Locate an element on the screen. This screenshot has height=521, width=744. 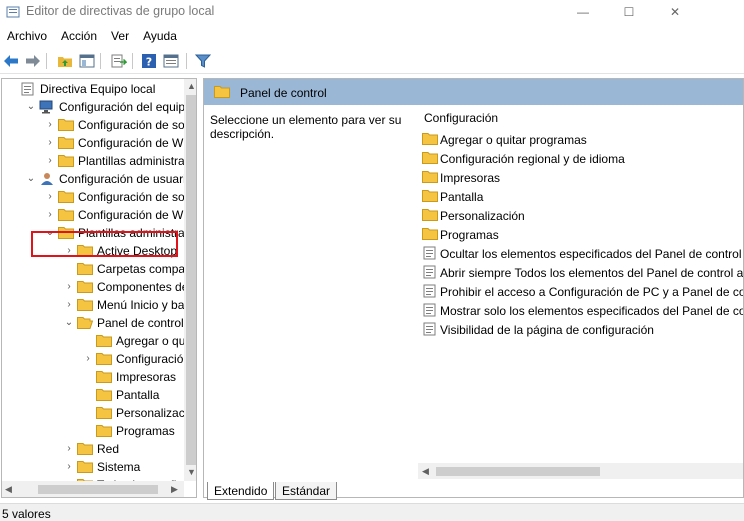
scroll-right-arrow-icon: ▶ is located at coordinates (174, 489).